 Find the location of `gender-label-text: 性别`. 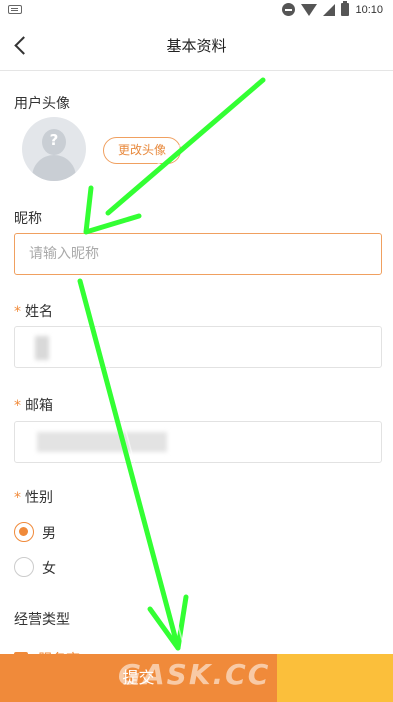

gender-label-text: 性别 is located at coordinates (39, 498).